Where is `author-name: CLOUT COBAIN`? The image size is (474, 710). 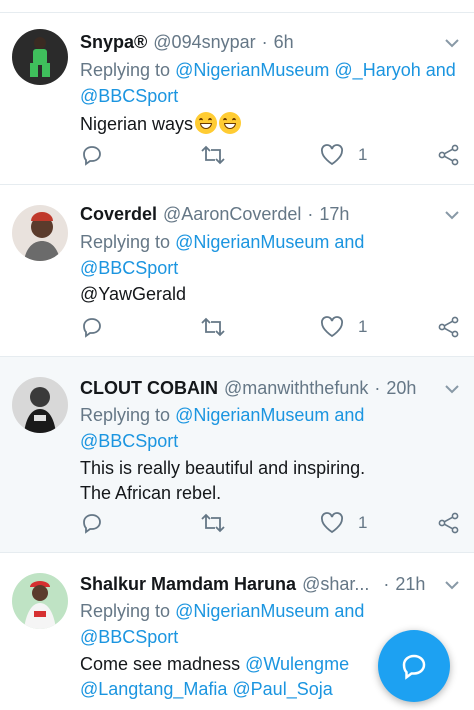
author-name: CLOUT COBAIN is located at coordinates (149, 388).